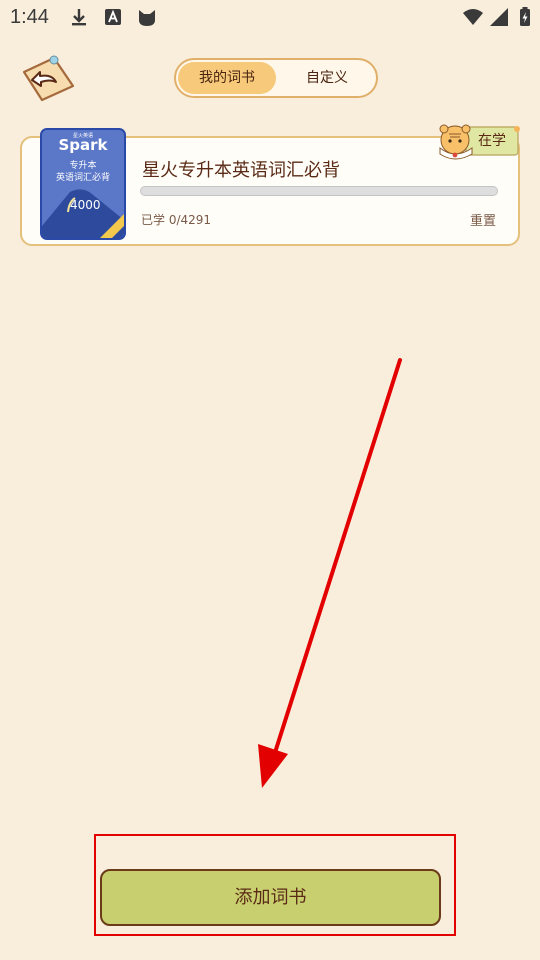 Image resolution: width=540 pixels, height=960 pixels. What do you see at coordinates (29, 17) in the screenshot?
I see `status-time: 1:44` at bounding box center [29, 17].